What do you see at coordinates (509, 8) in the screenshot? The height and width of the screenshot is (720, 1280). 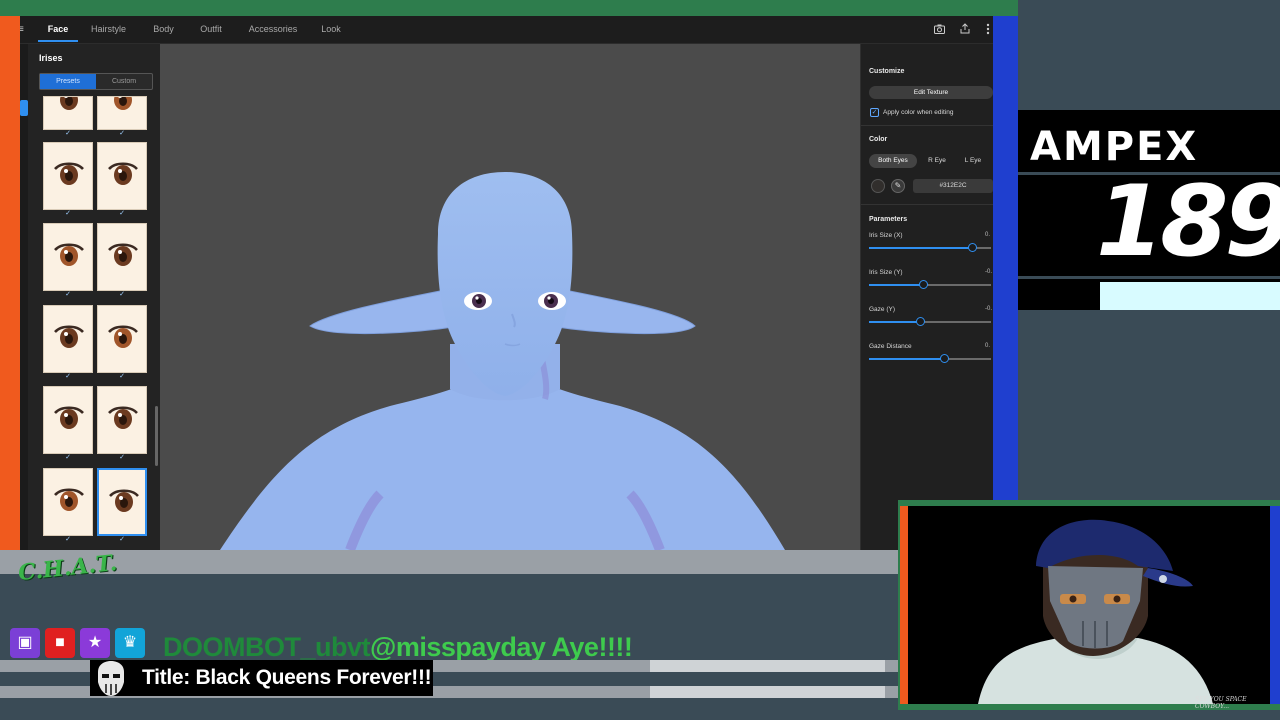 I see `overlay-top-bar` at bounding box center [509, 8].